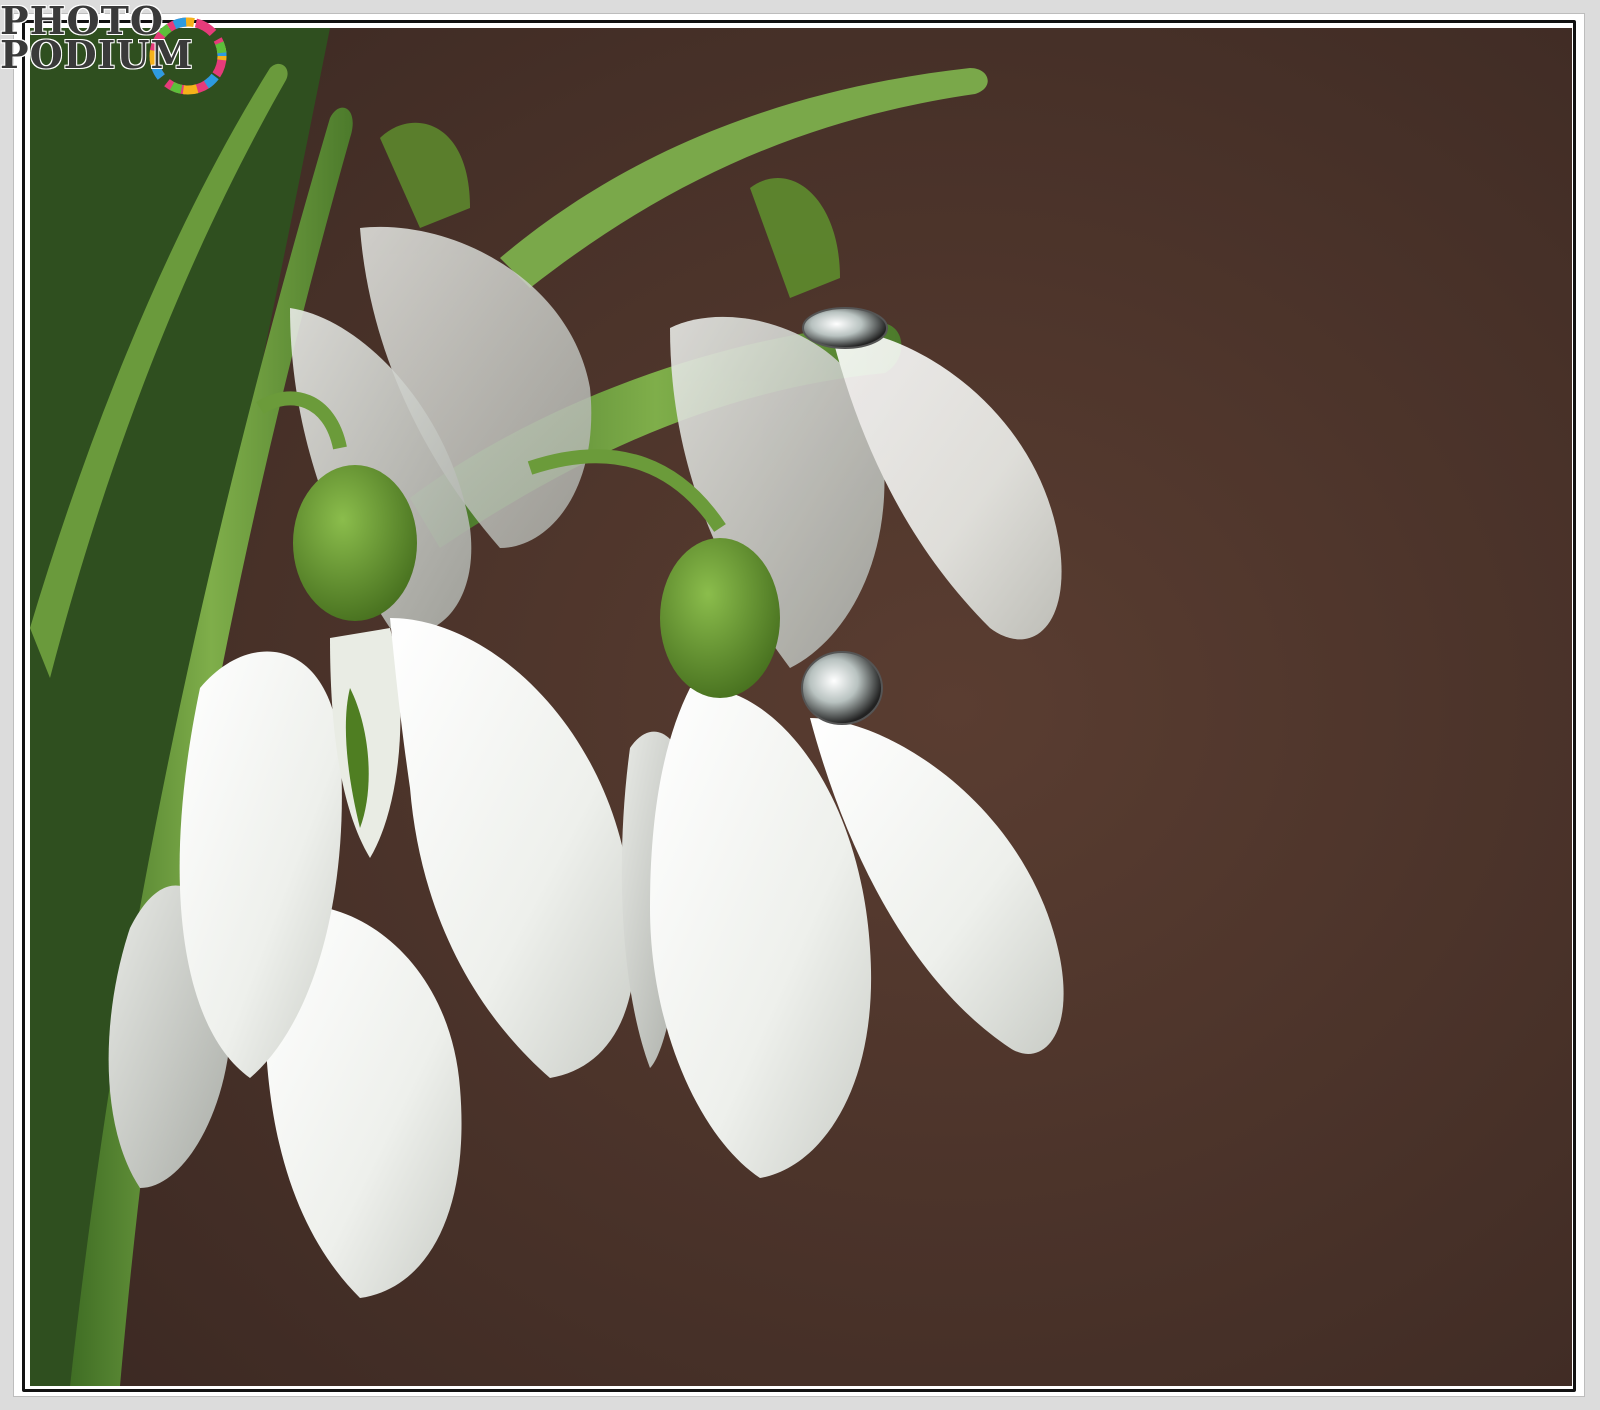  I want to click on watermark-logo: PHOTO PODIUM, so click(120, 50).